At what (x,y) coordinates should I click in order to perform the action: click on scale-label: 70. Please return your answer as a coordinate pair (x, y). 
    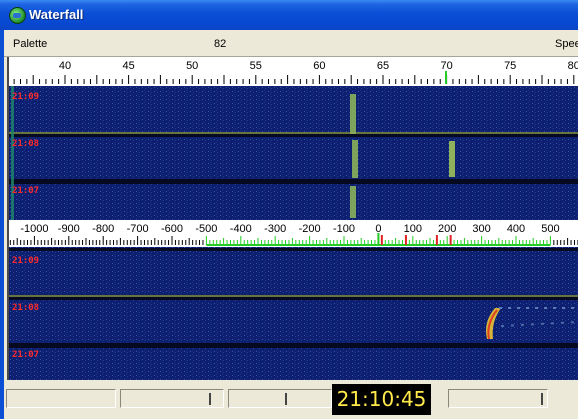
    Looking at the image, I should click on (446, 66).